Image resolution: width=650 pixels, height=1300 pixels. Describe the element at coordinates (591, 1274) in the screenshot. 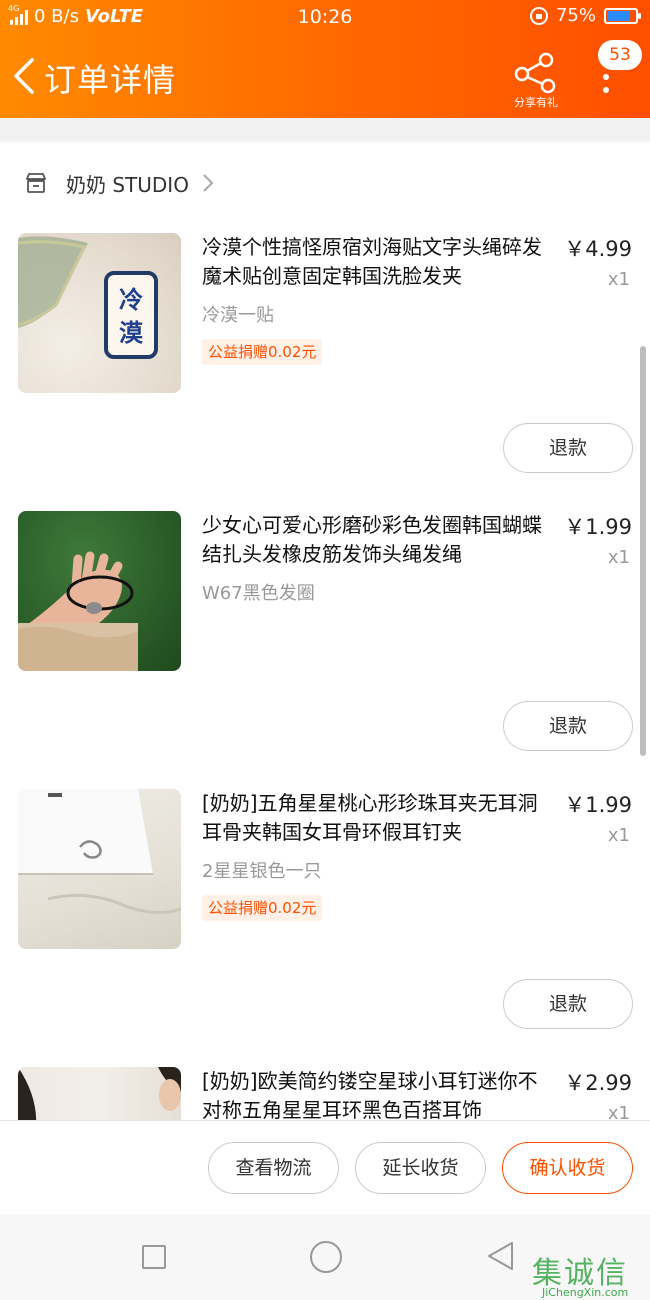

I see `watermark: 集诚信 JiChengXin.com` at that location.